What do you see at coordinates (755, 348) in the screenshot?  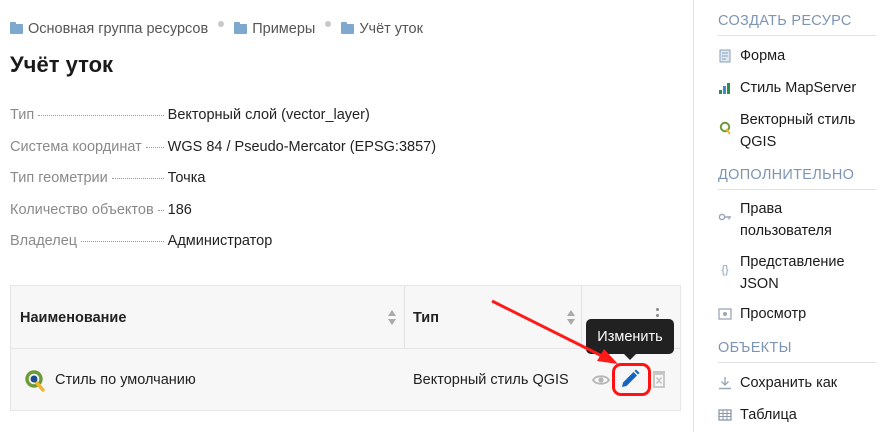 I see `sidebar-section-objects: ОБЪЕКТЫ` at bounding box center [755, 348].